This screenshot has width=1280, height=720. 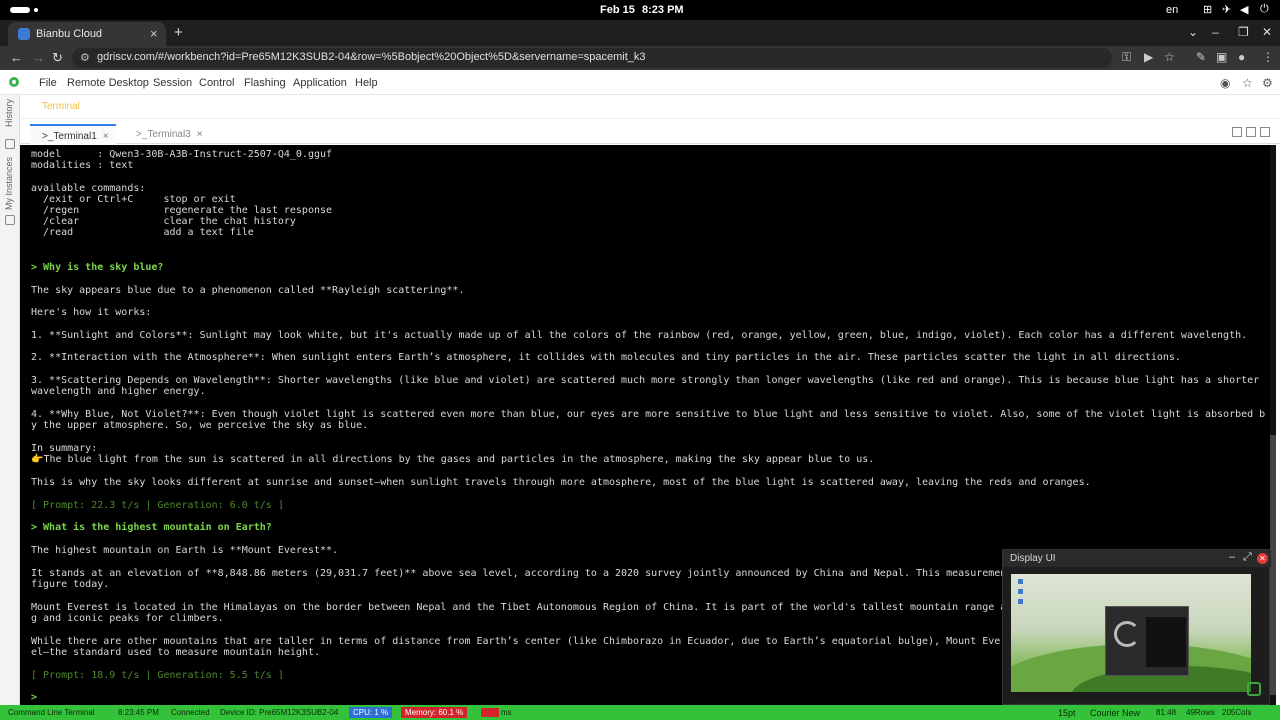 I want to click on browser-tab-strip: Bianbu Cloud × + ⌄ – ❐ ✕, so click(x=640, y=33).